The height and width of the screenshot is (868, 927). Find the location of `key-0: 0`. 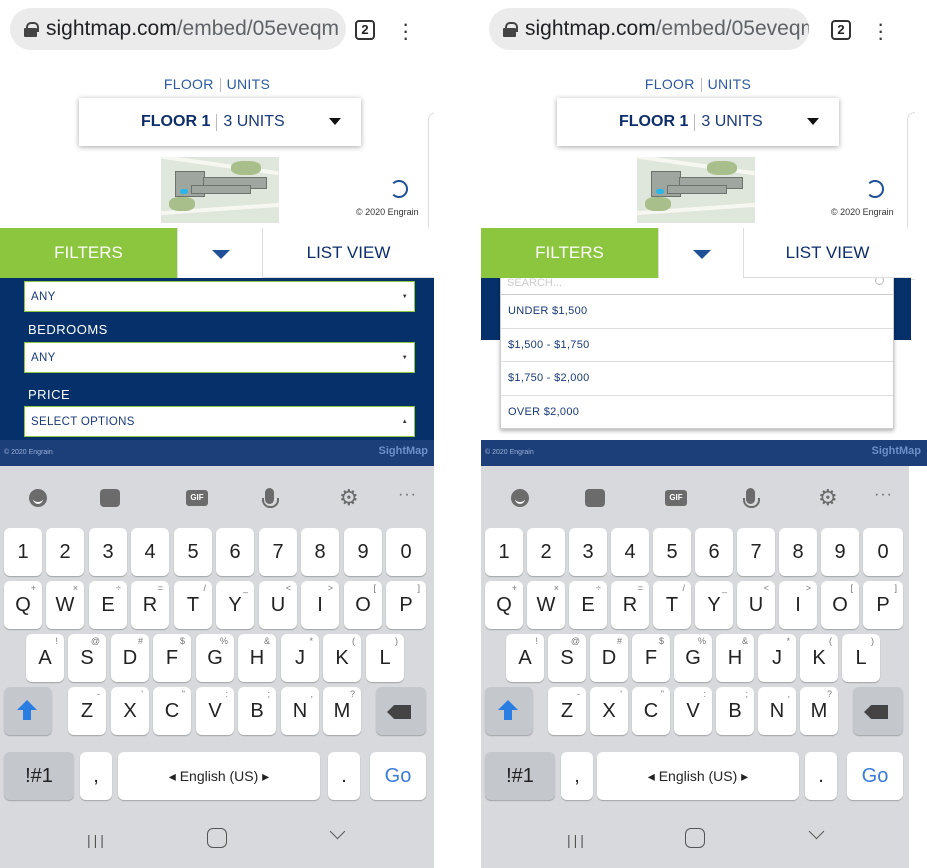

key-0: 0 is located at coordinates (883, 552).